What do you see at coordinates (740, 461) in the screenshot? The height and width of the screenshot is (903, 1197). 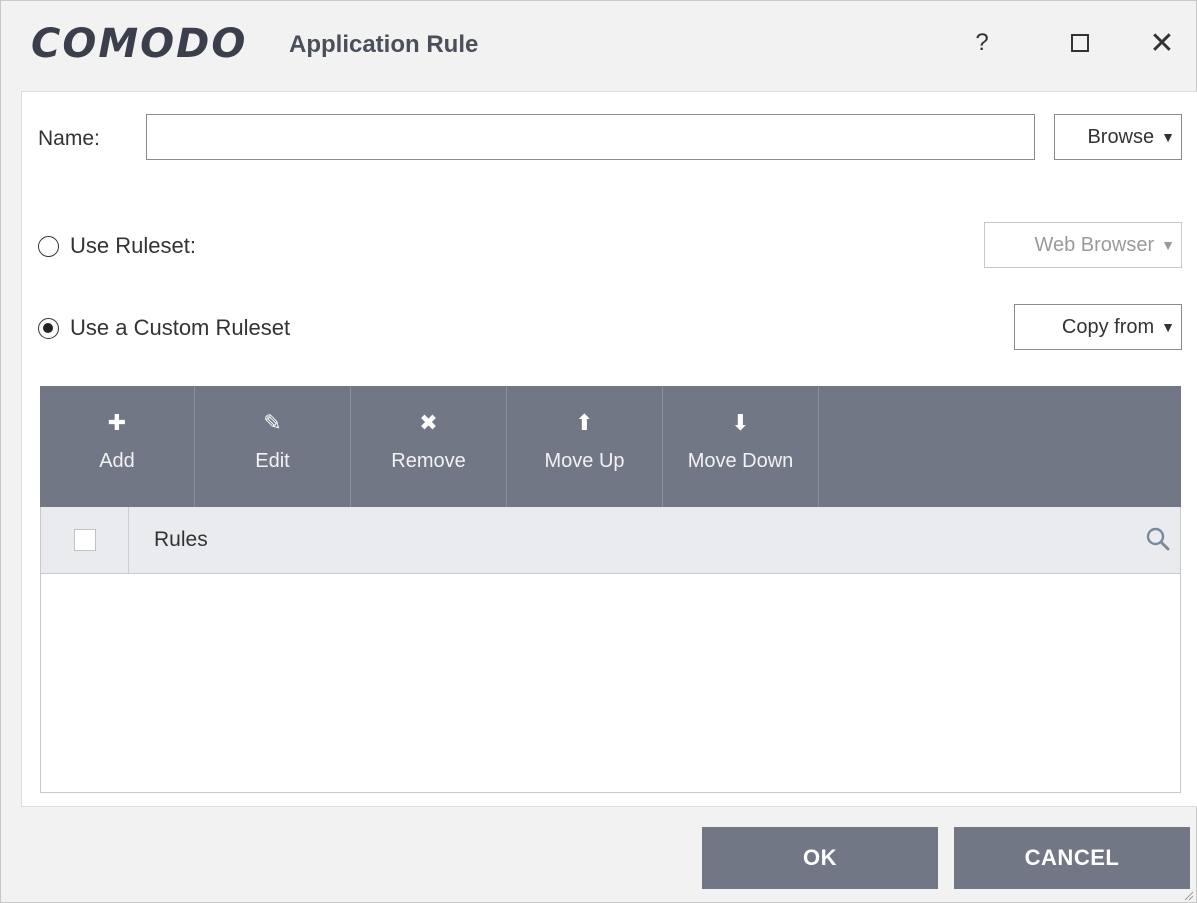 I see `move-down-label: Move Down` at bounding box center [740, 461].